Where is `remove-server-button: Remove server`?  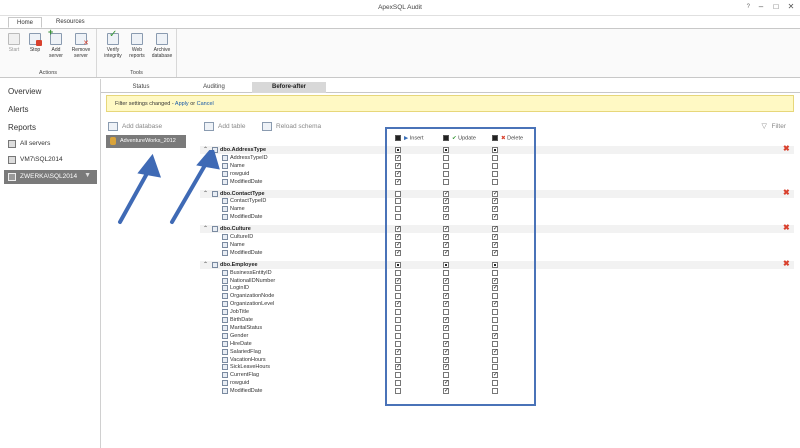
remove-server-button: Remove server is located at coordinates (81, 46).